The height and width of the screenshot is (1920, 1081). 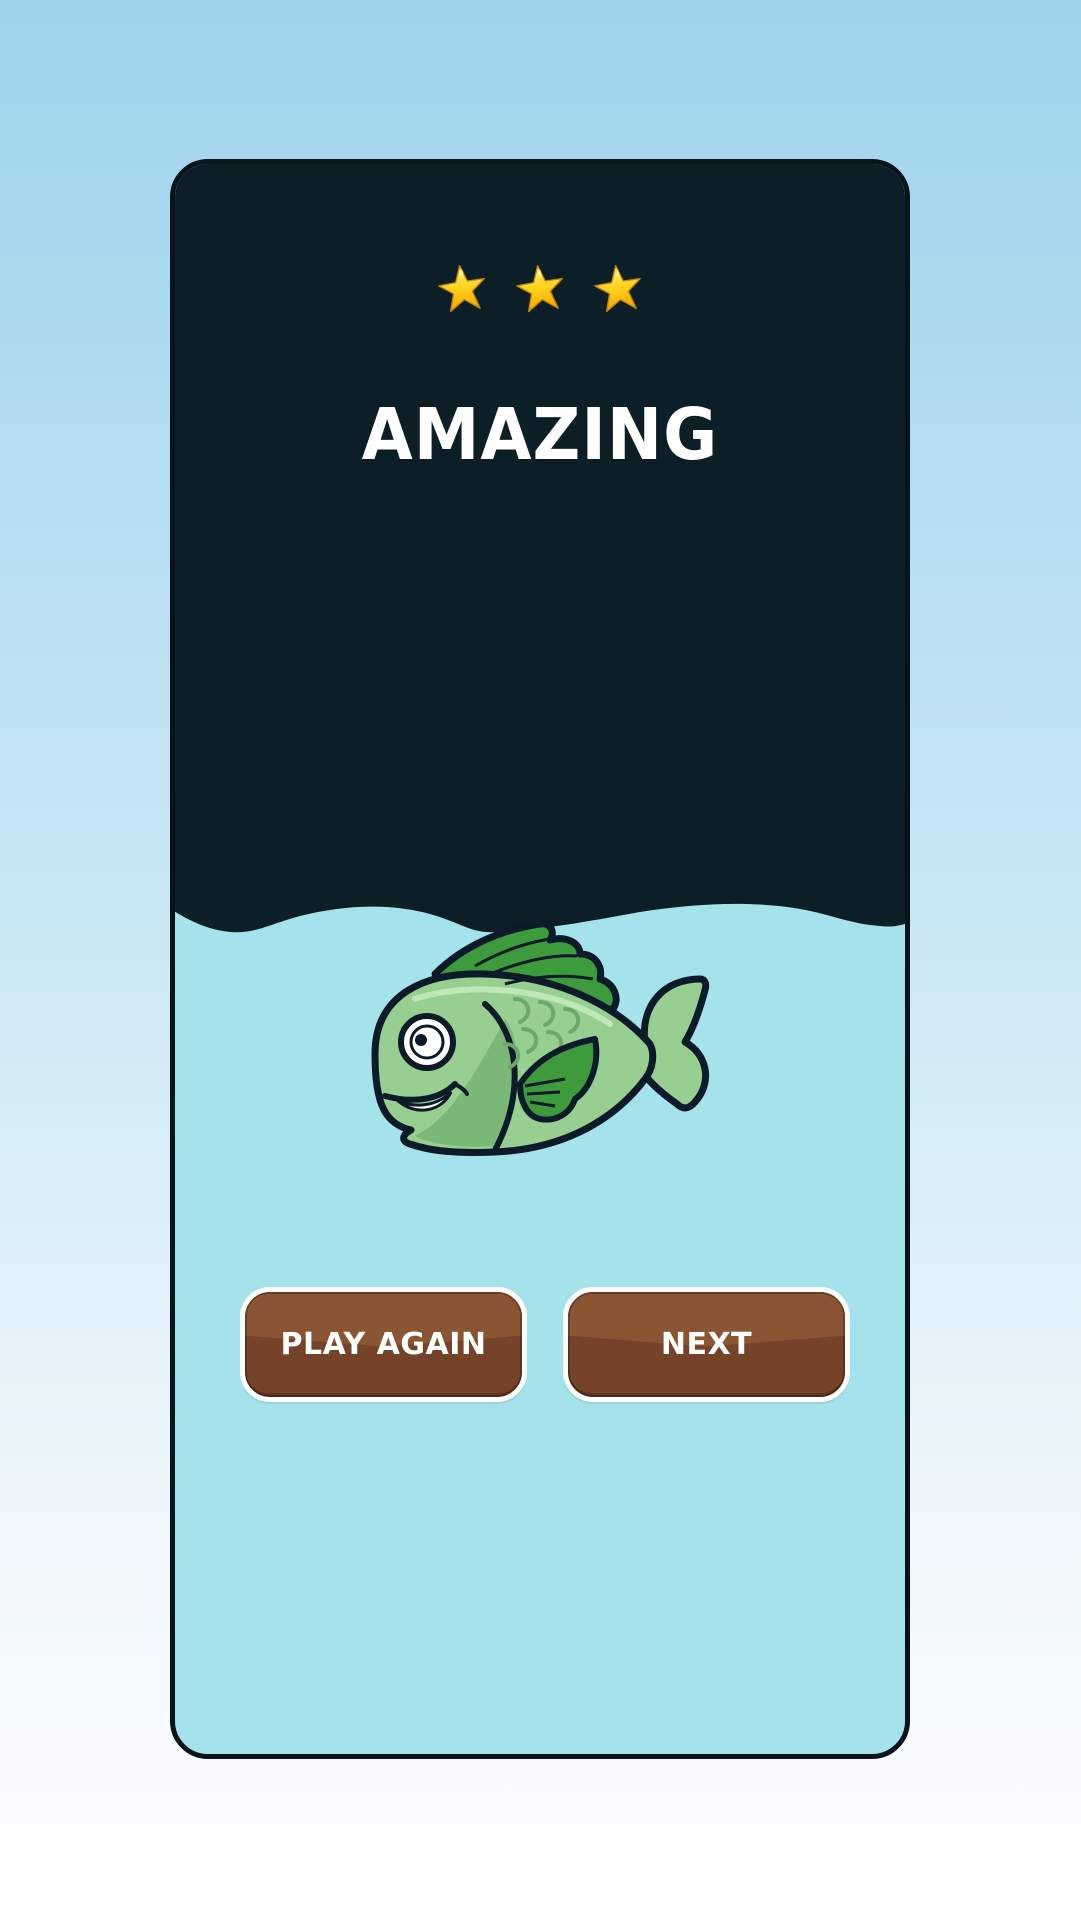 I want to click on fish-mascot, so click(x=540, y=1038).